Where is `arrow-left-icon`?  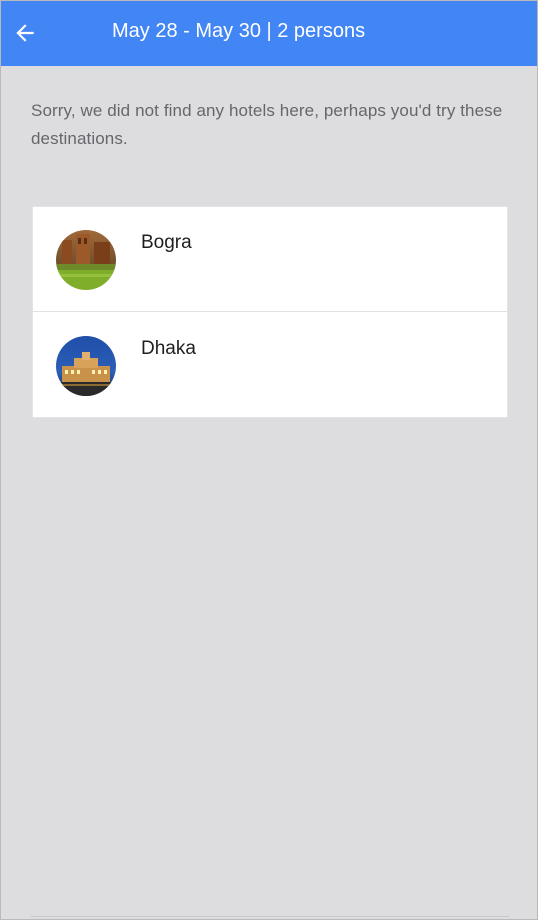 arrow-left-icon is located at coordinates (25, 33).